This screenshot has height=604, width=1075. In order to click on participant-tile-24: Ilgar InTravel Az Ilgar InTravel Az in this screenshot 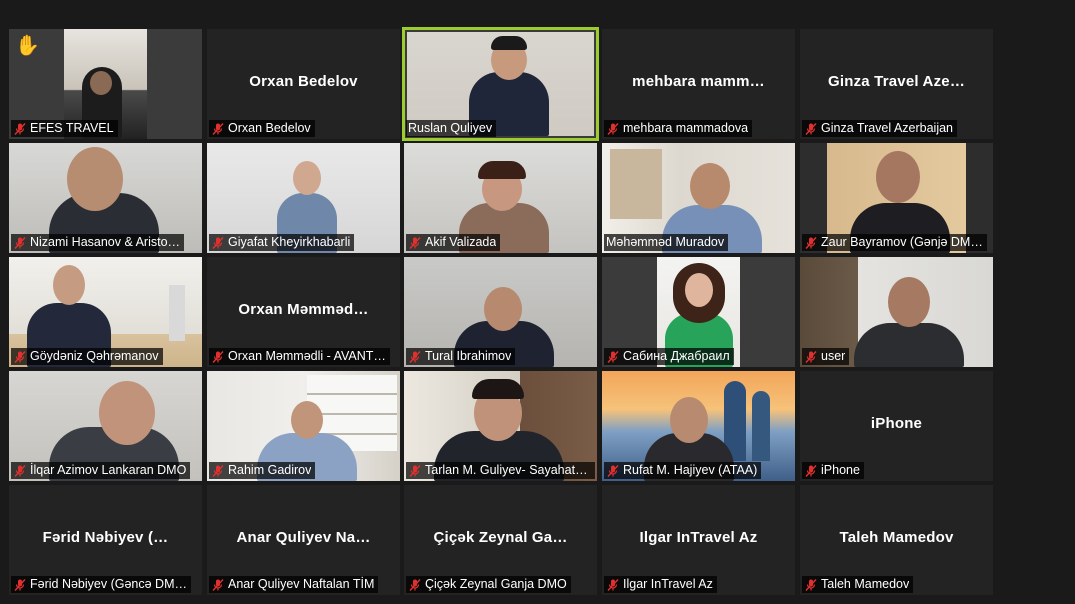, I will do `click(698, 540)`.